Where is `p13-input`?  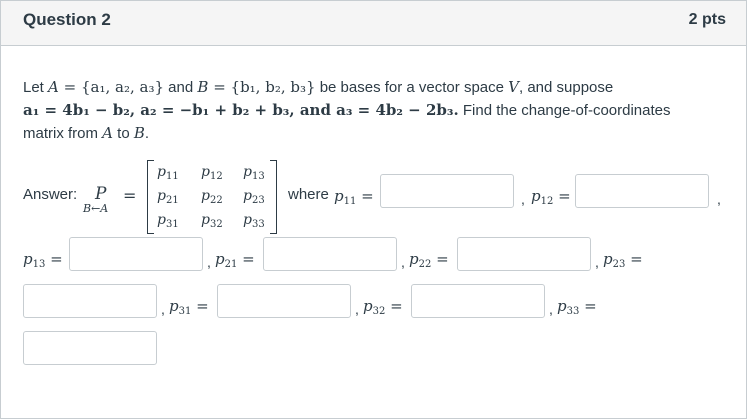
p13-input is located at coordinates (136, 254).